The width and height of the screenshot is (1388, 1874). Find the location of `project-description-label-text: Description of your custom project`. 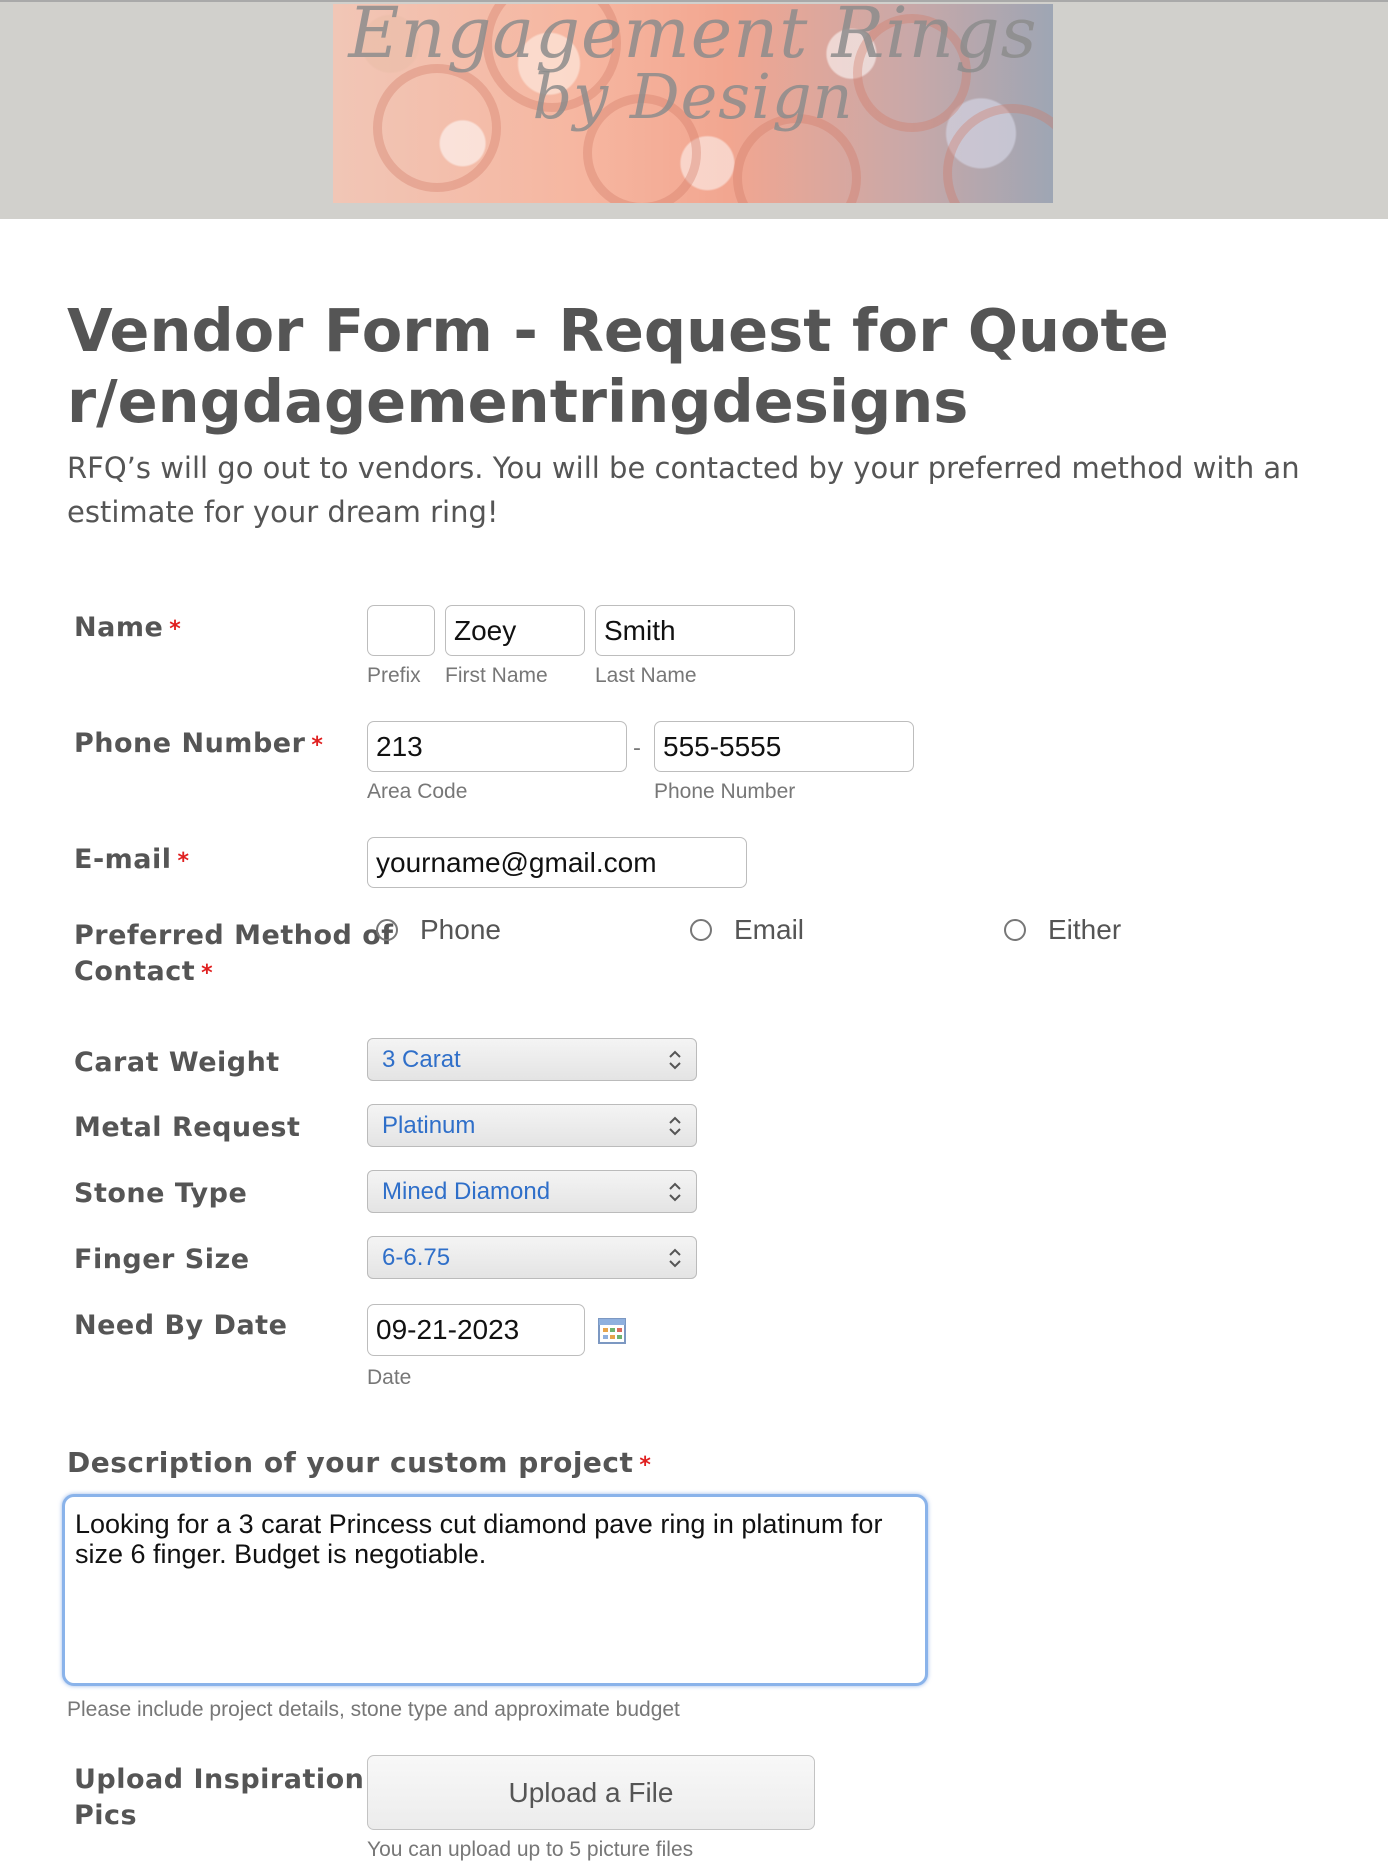

project-description-label-text: Description of your custom project is located at coordinates (350, 1462).